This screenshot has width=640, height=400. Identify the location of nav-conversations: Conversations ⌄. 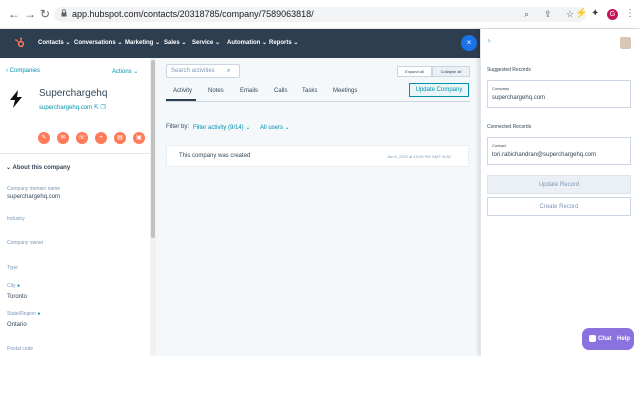
(98, 43).